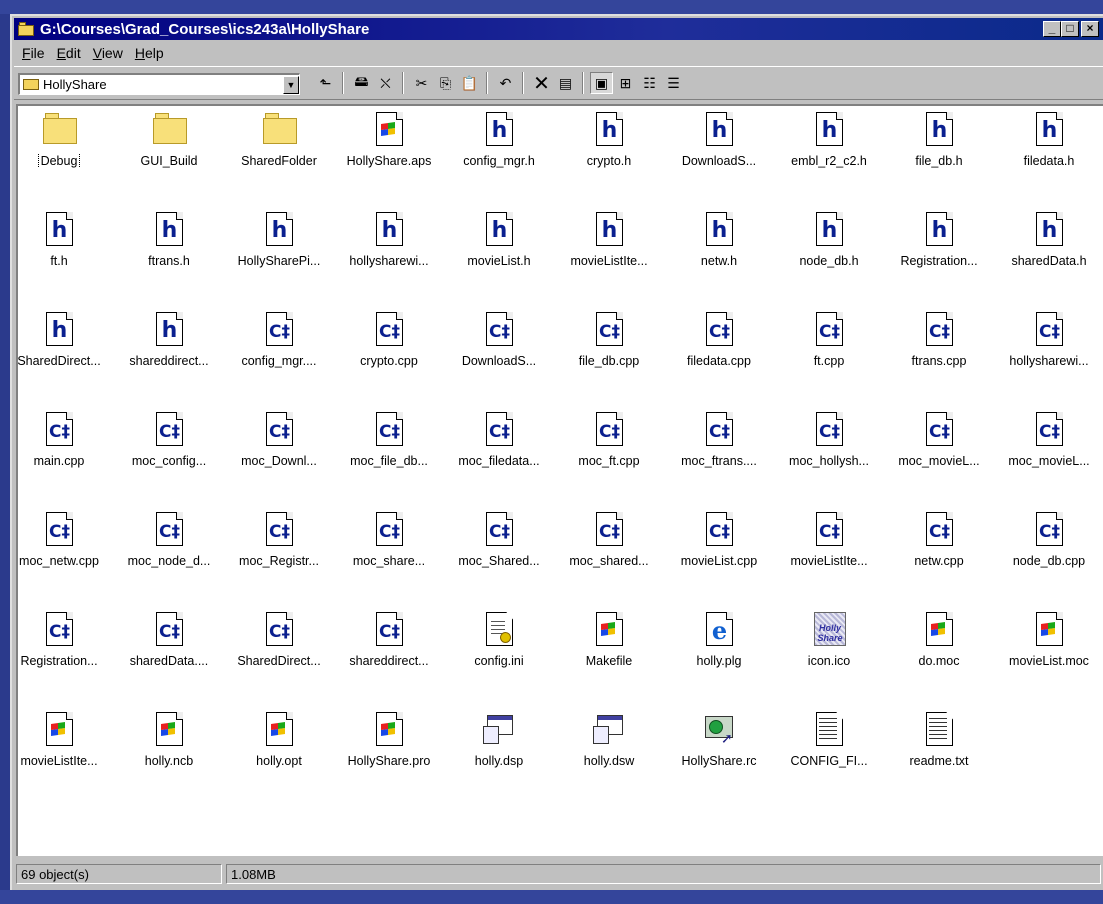 The width and height of the screenshot is (1103, 904). What do you see at coordinates (169, 753) in the screenshot?
I see `file-item: holly.ncb` at bounding box center [169, 753].